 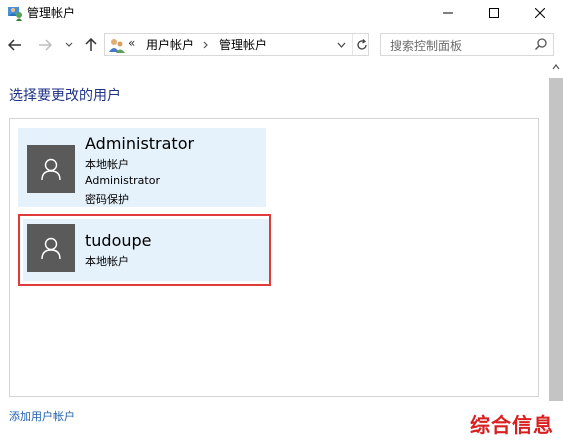 I want to click on address-dropdown-button, so click(x=341, y=44).